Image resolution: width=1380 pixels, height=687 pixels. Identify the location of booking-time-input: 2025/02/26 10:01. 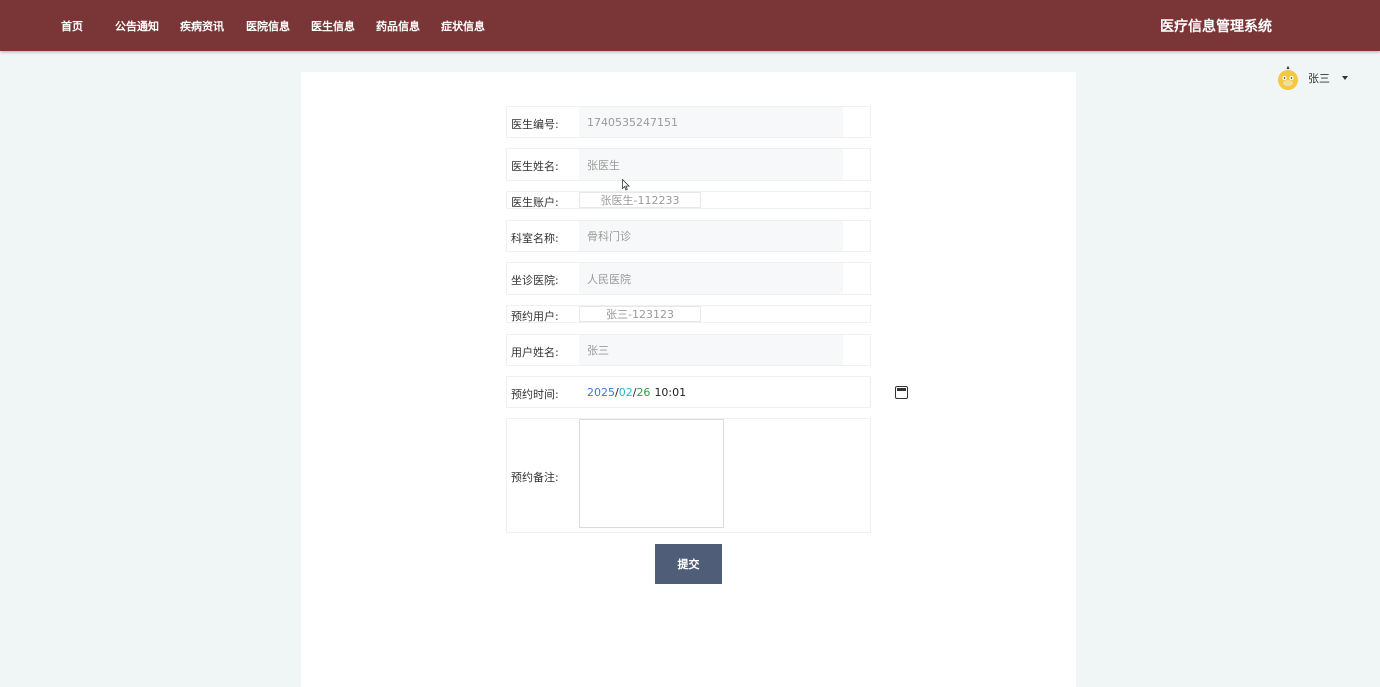
(743, 392).